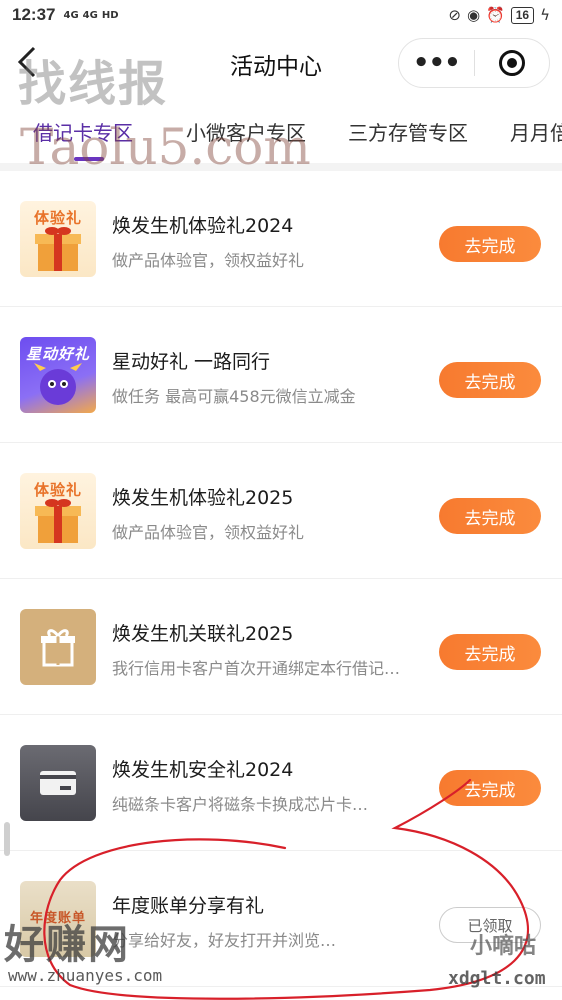 This screenshot has height=1000, width=562. I want to click on more-icon: •••, so click(436, 63).